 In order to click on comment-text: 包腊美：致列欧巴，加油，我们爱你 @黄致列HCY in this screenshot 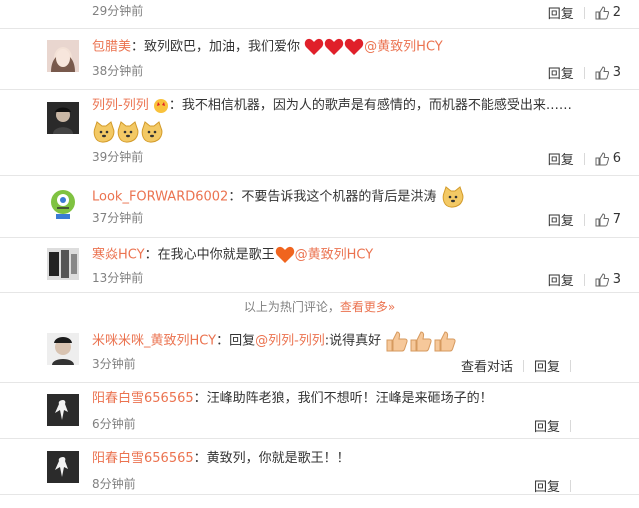, I will do `click(267, 47)`.